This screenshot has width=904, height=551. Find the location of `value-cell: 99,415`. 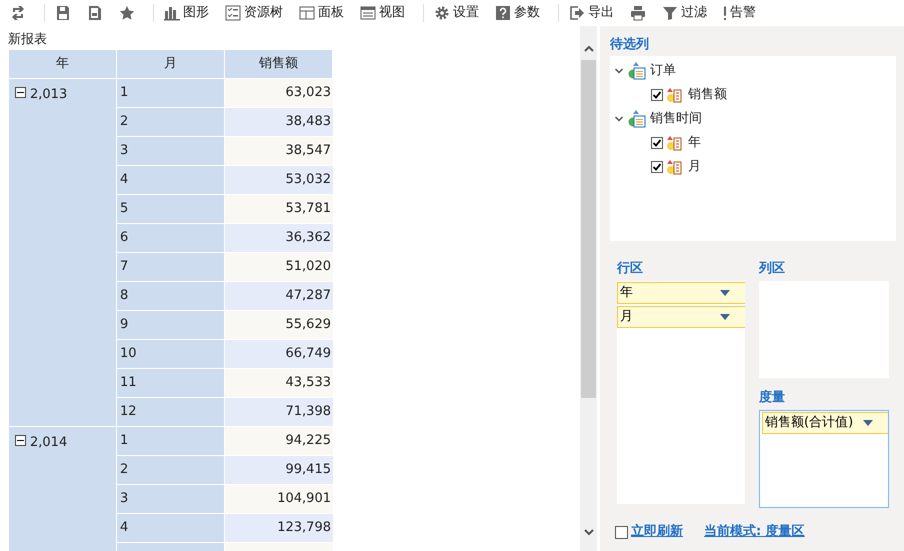

value-cell: 99,415 is located at coordinates (279, 470).